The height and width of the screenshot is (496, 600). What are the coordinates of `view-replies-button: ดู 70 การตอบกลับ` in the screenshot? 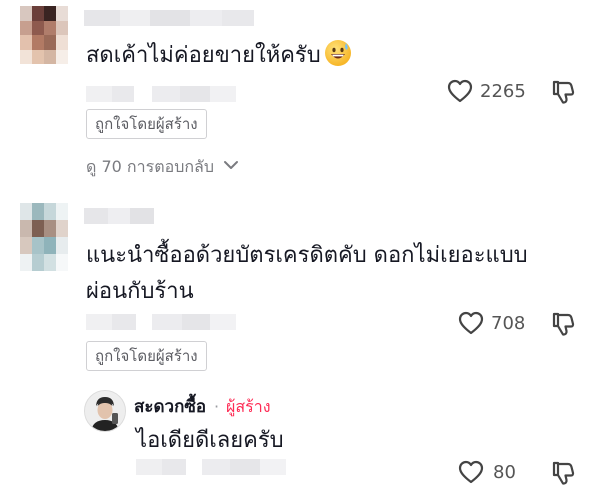 It's located at (162, 167).